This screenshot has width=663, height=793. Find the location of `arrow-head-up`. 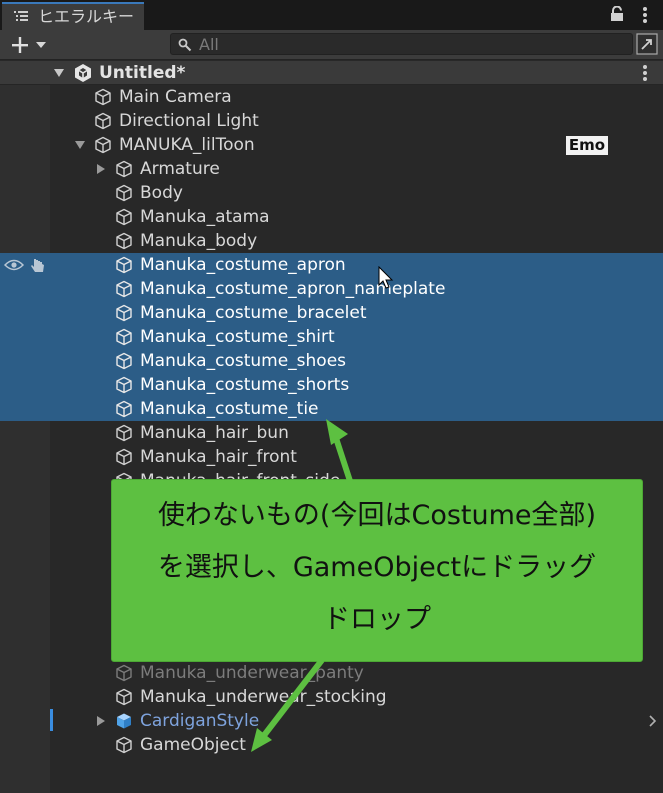

arrow-head-up is located at coordinates (337, 432).